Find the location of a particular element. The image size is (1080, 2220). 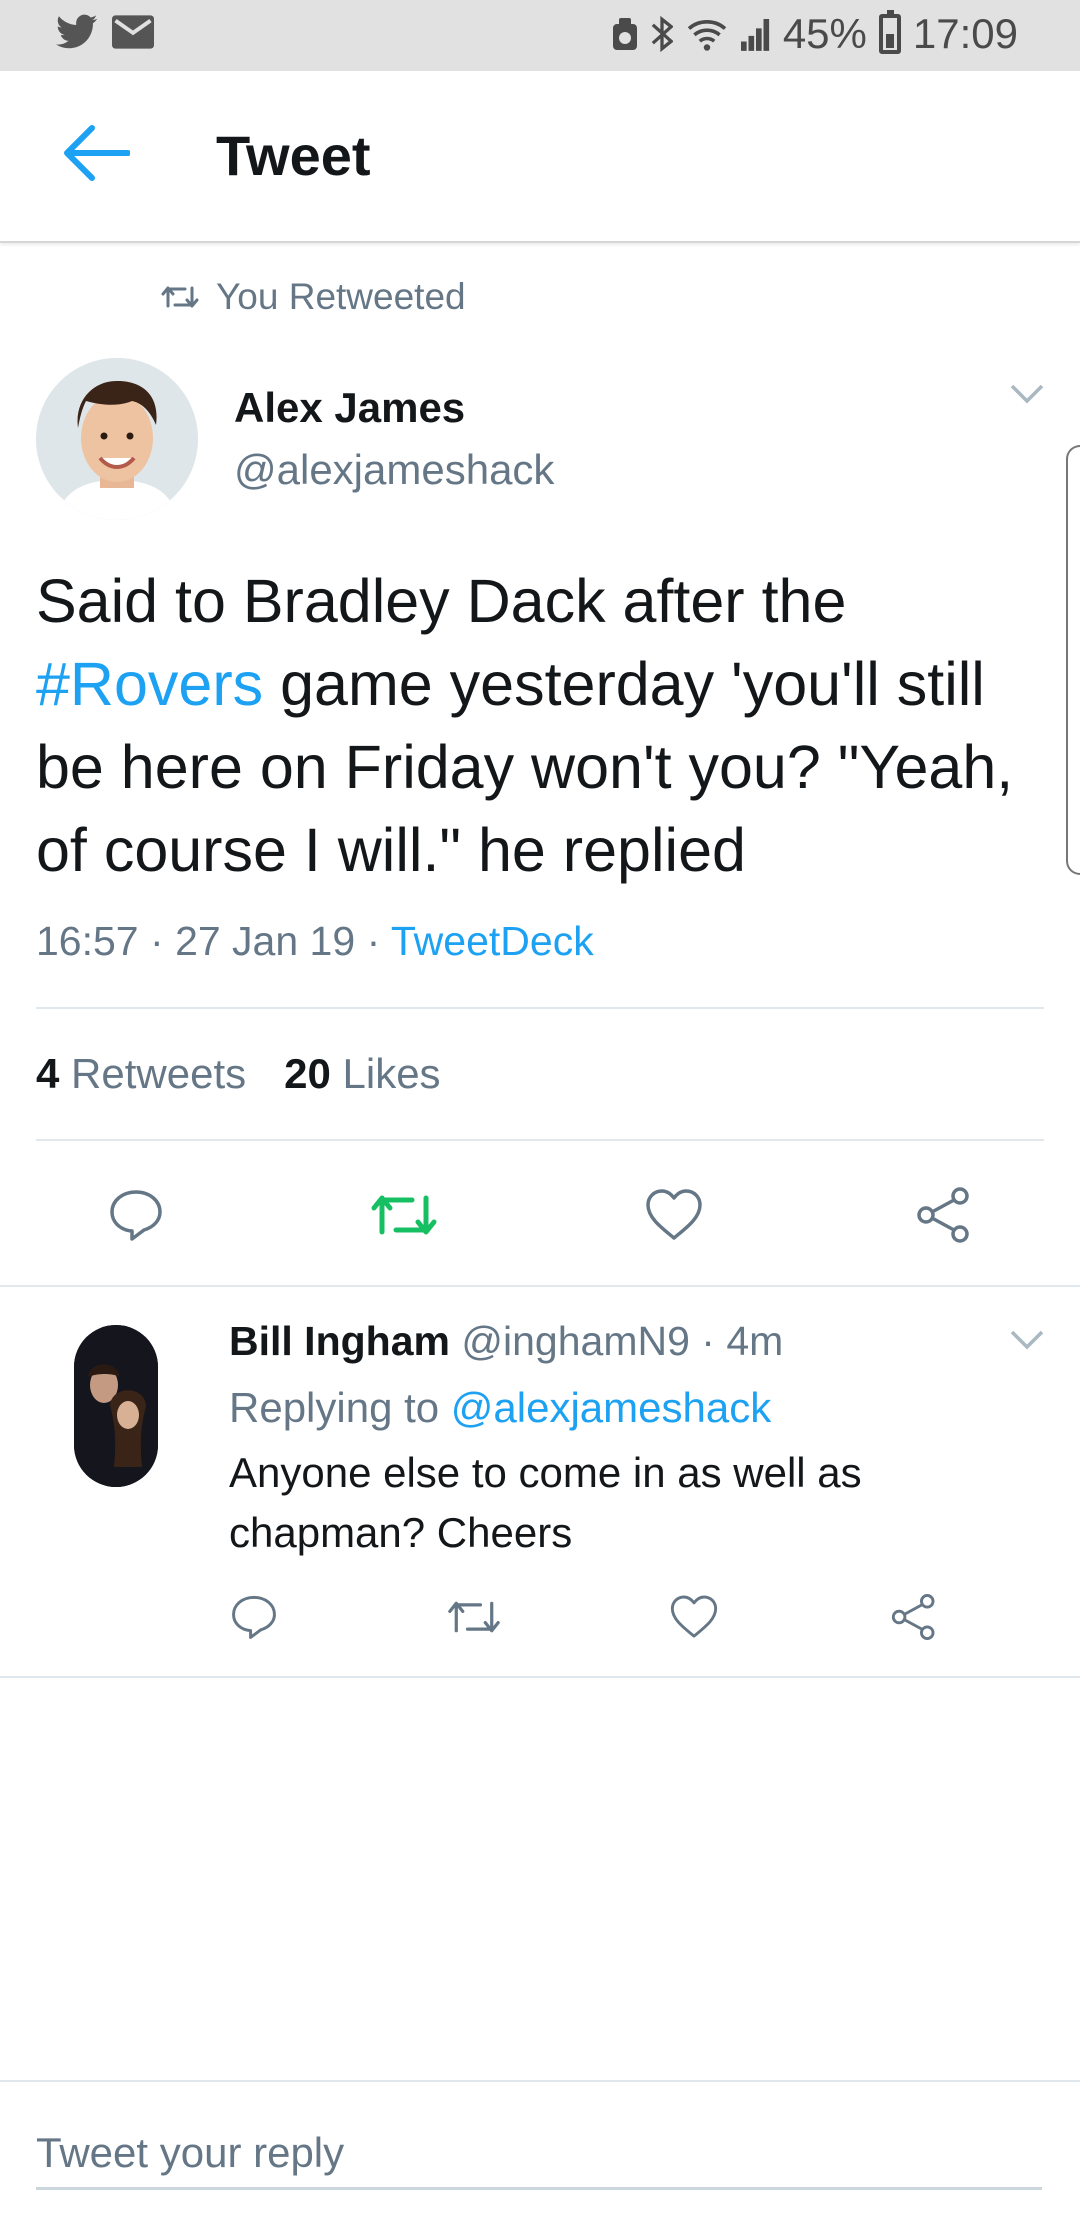

reply-input is located at coordinates (539, 2154).